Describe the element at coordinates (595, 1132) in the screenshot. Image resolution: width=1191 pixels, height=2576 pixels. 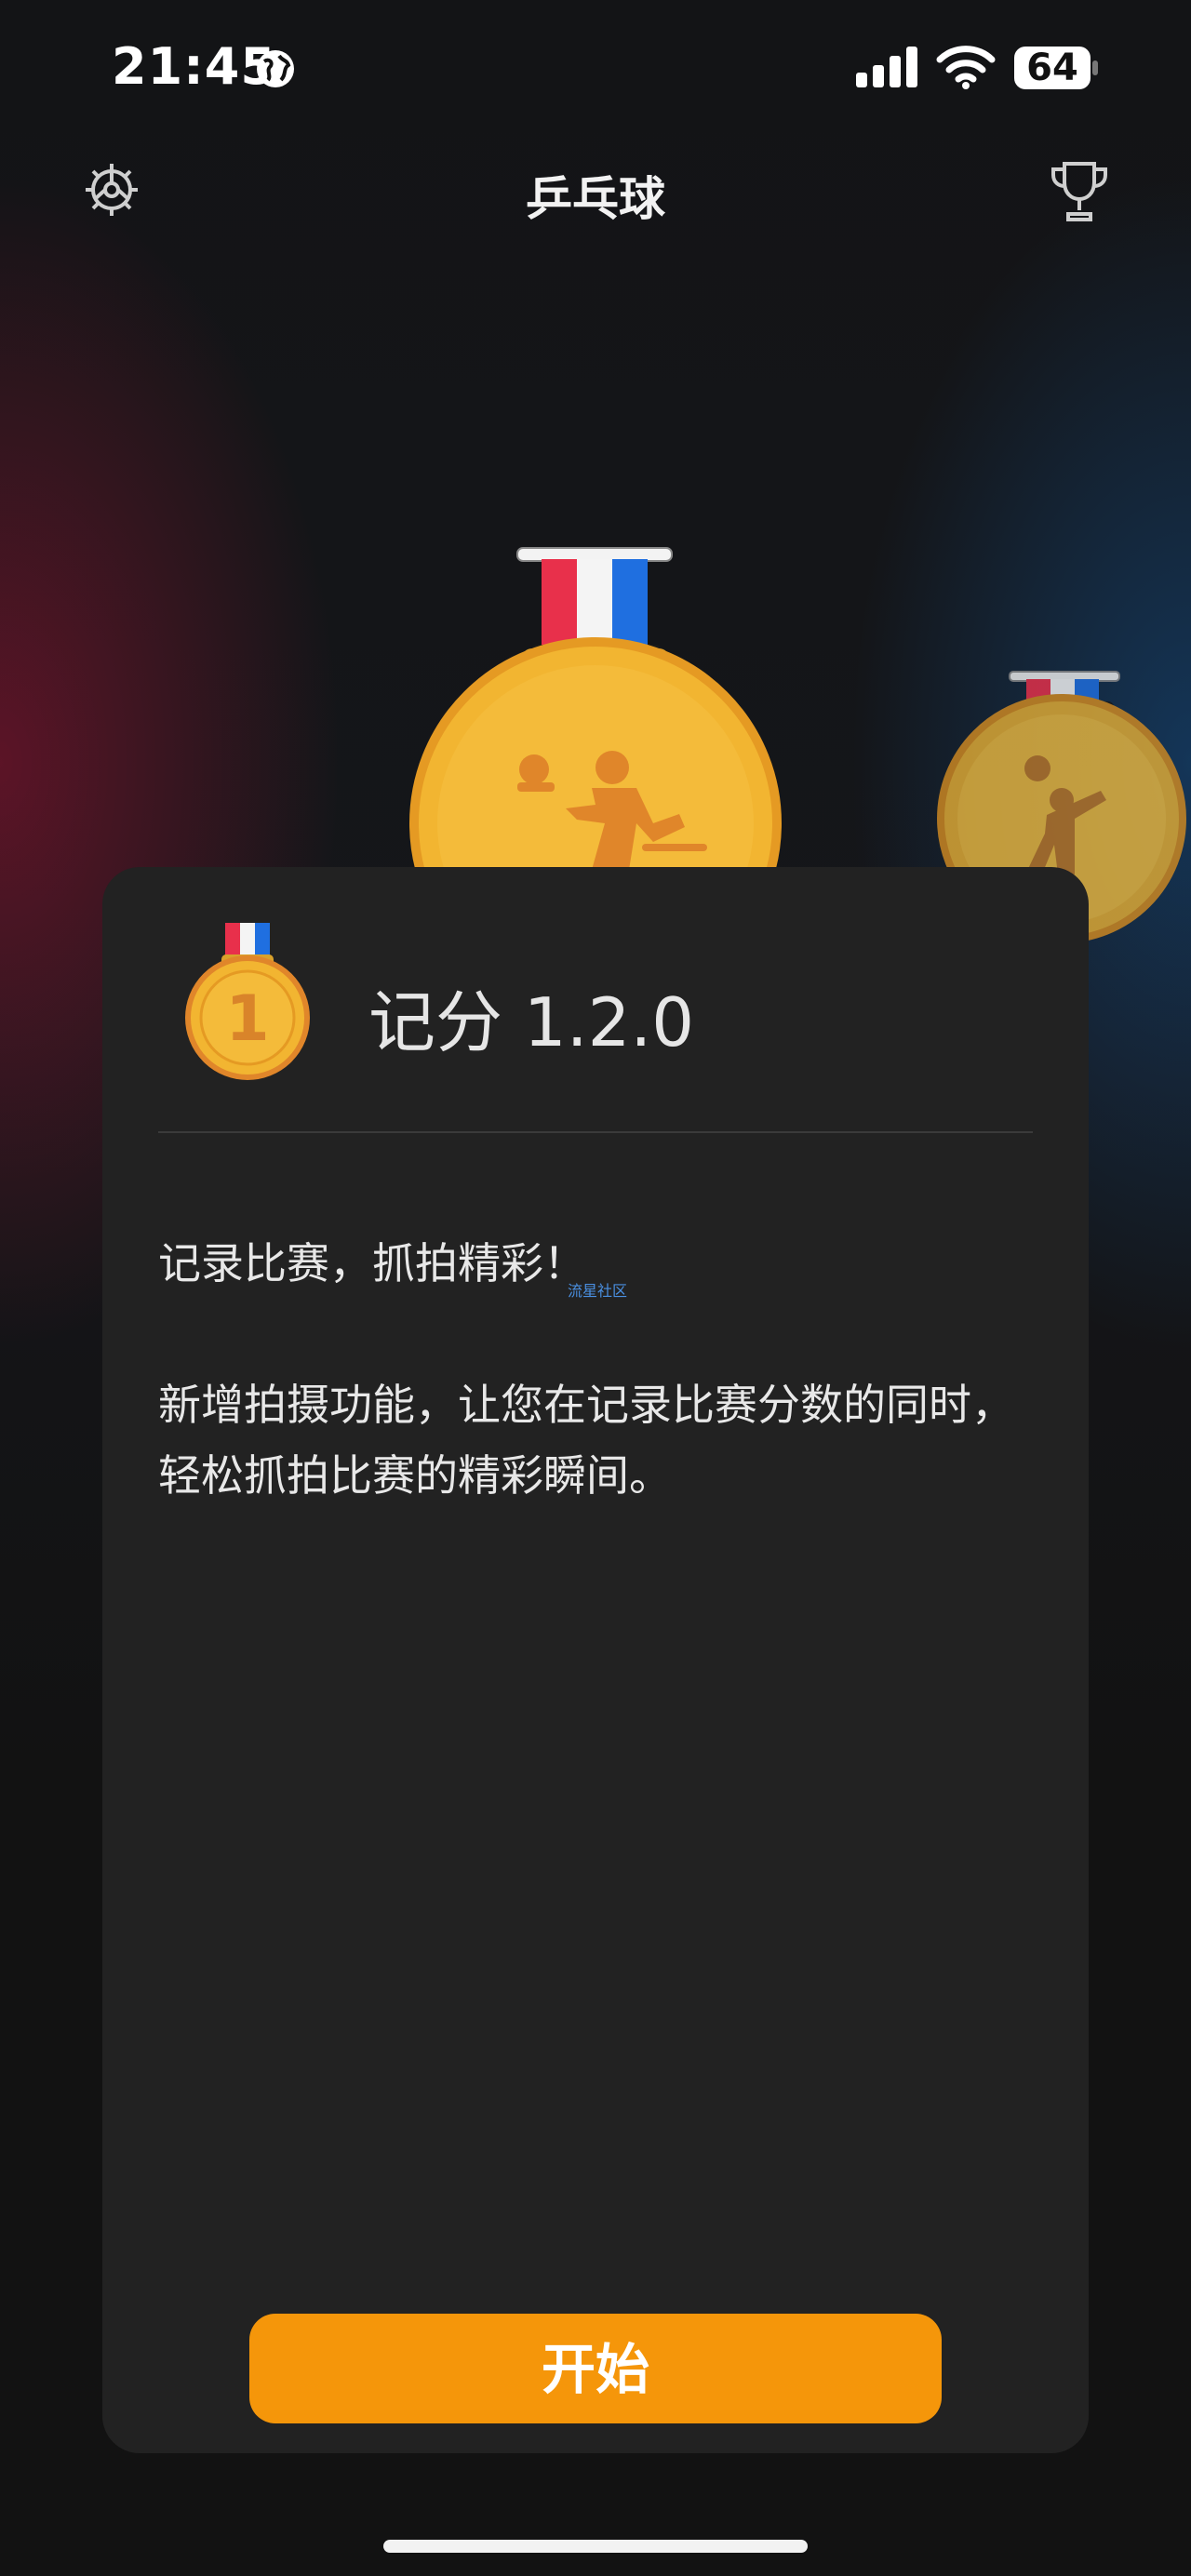
I see `divider` at that location.